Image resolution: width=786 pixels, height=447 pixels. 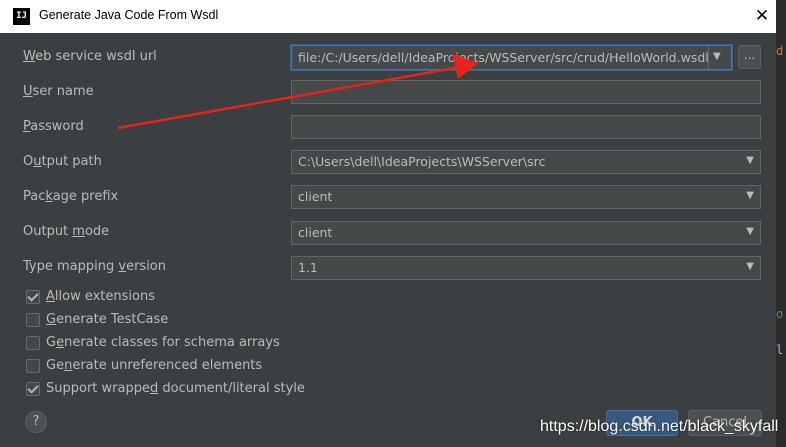 I want to click on package-prefix-combobox: client ▼, so click(x=526, y=197).